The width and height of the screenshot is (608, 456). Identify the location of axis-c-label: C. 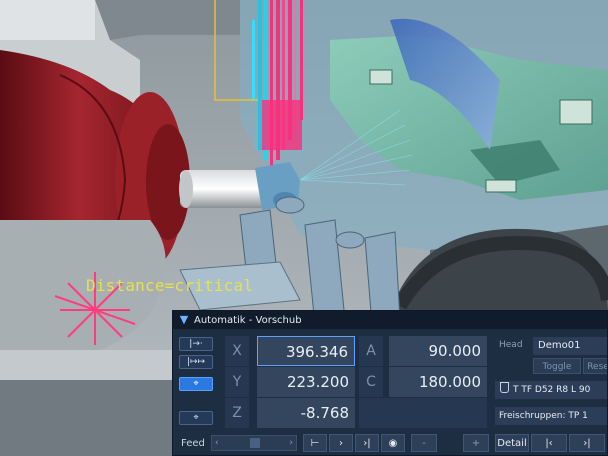
(371, 382).